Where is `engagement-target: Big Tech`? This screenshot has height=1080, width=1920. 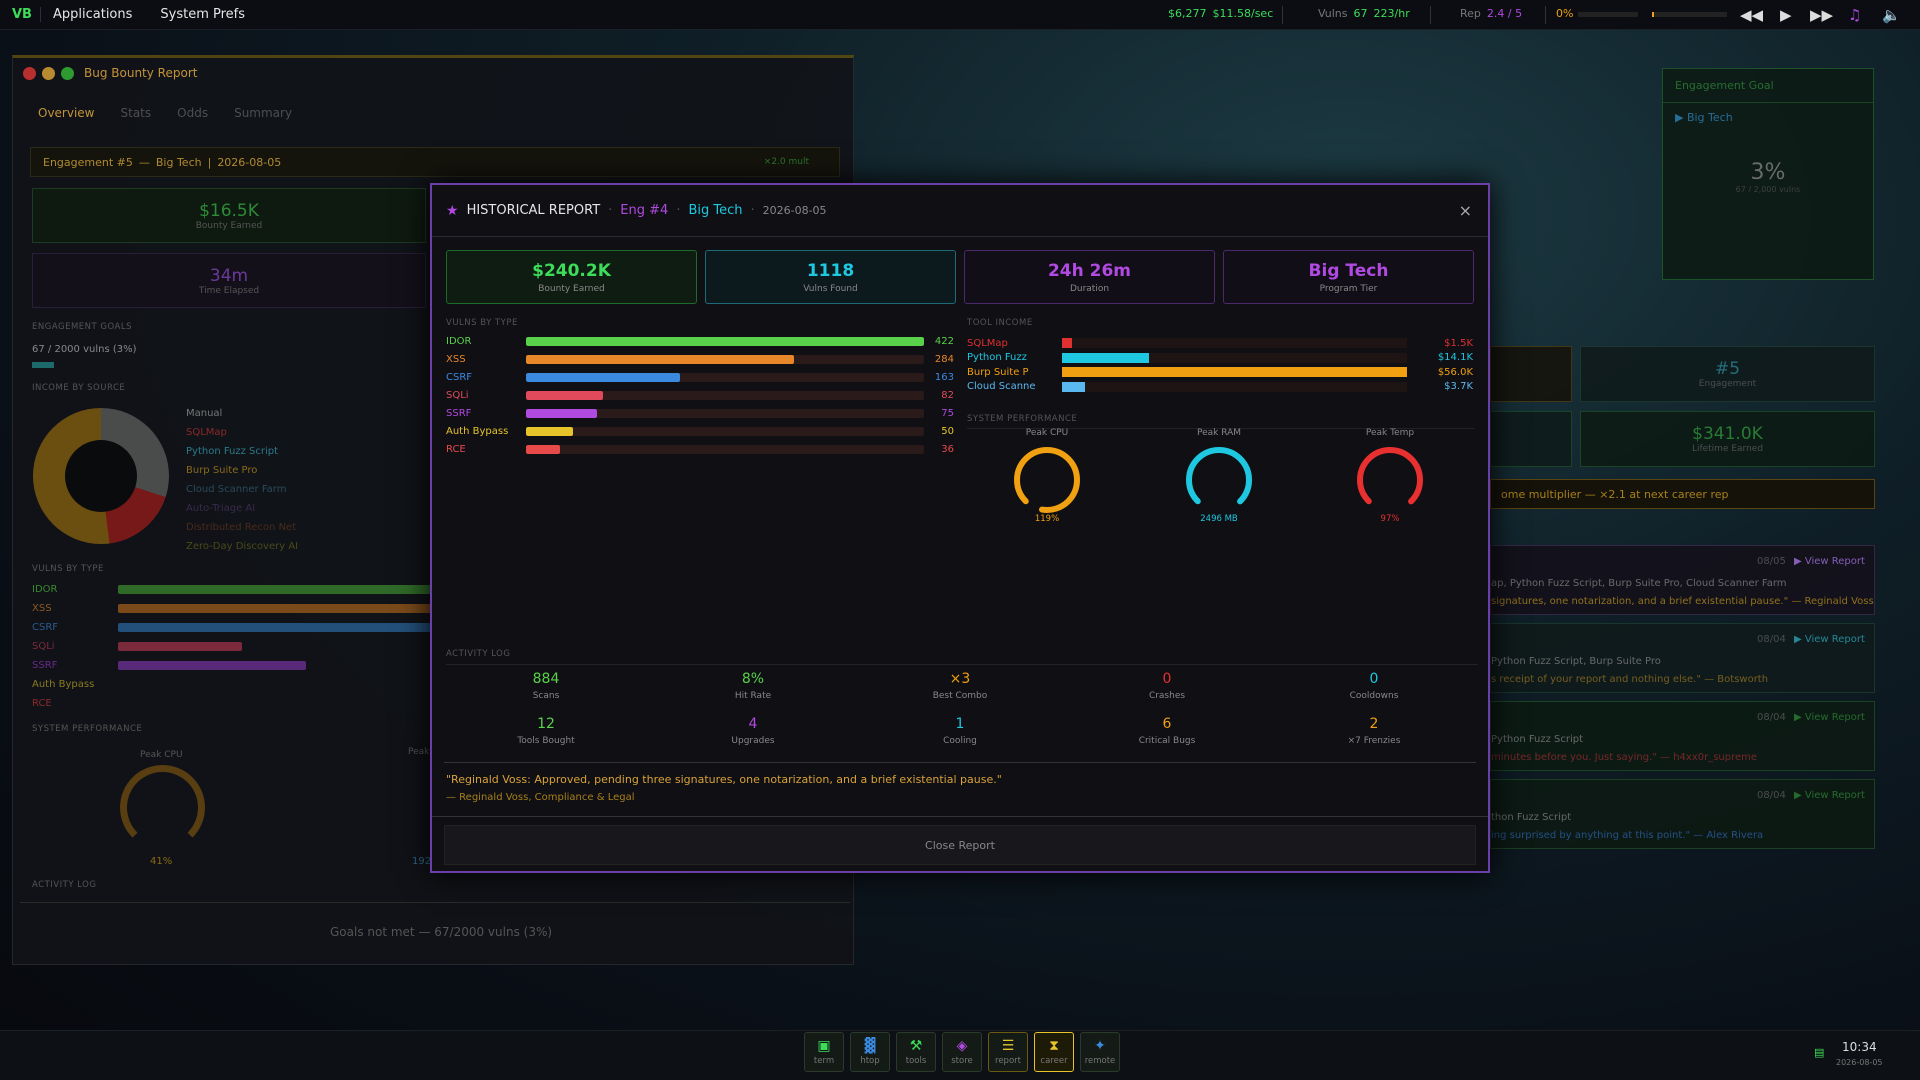 engagement-target: Big Tech is located at coordinates (178, 162).